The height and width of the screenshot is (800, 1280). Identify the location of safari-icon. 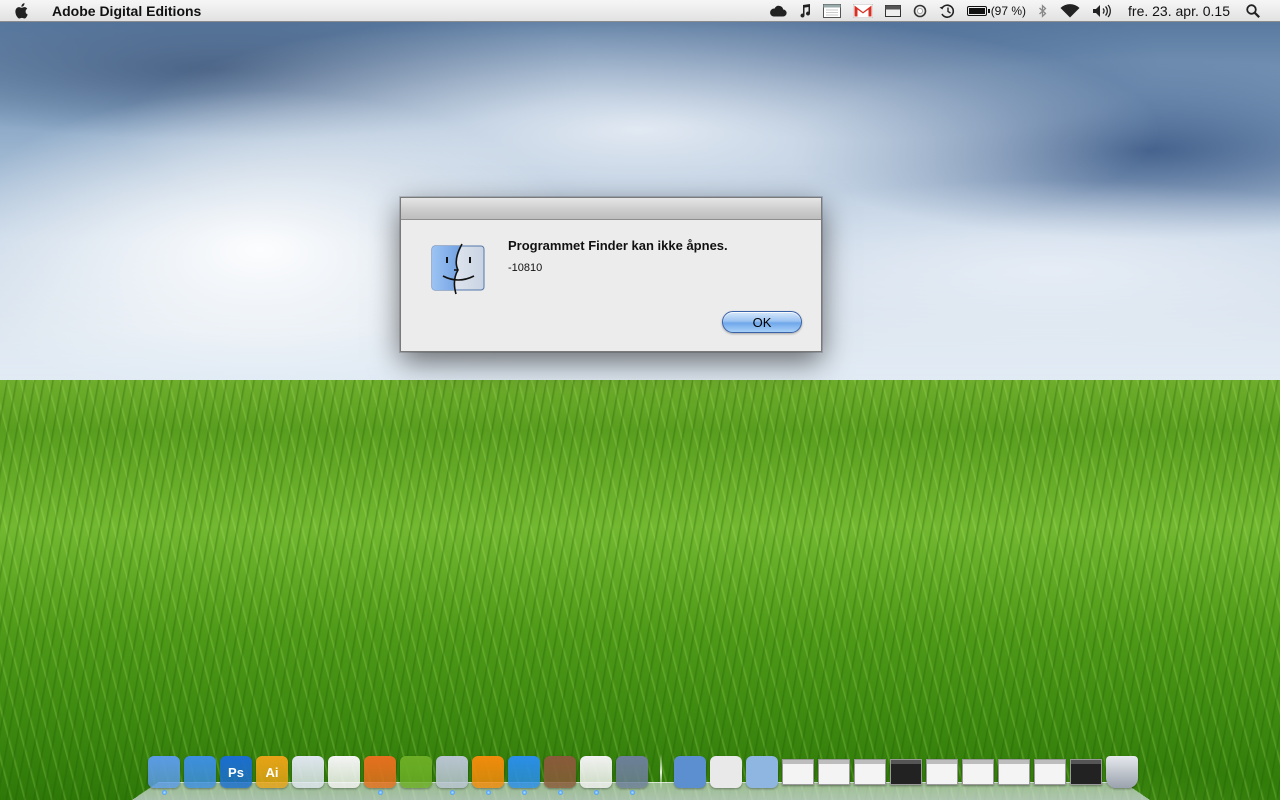
(200, 772).